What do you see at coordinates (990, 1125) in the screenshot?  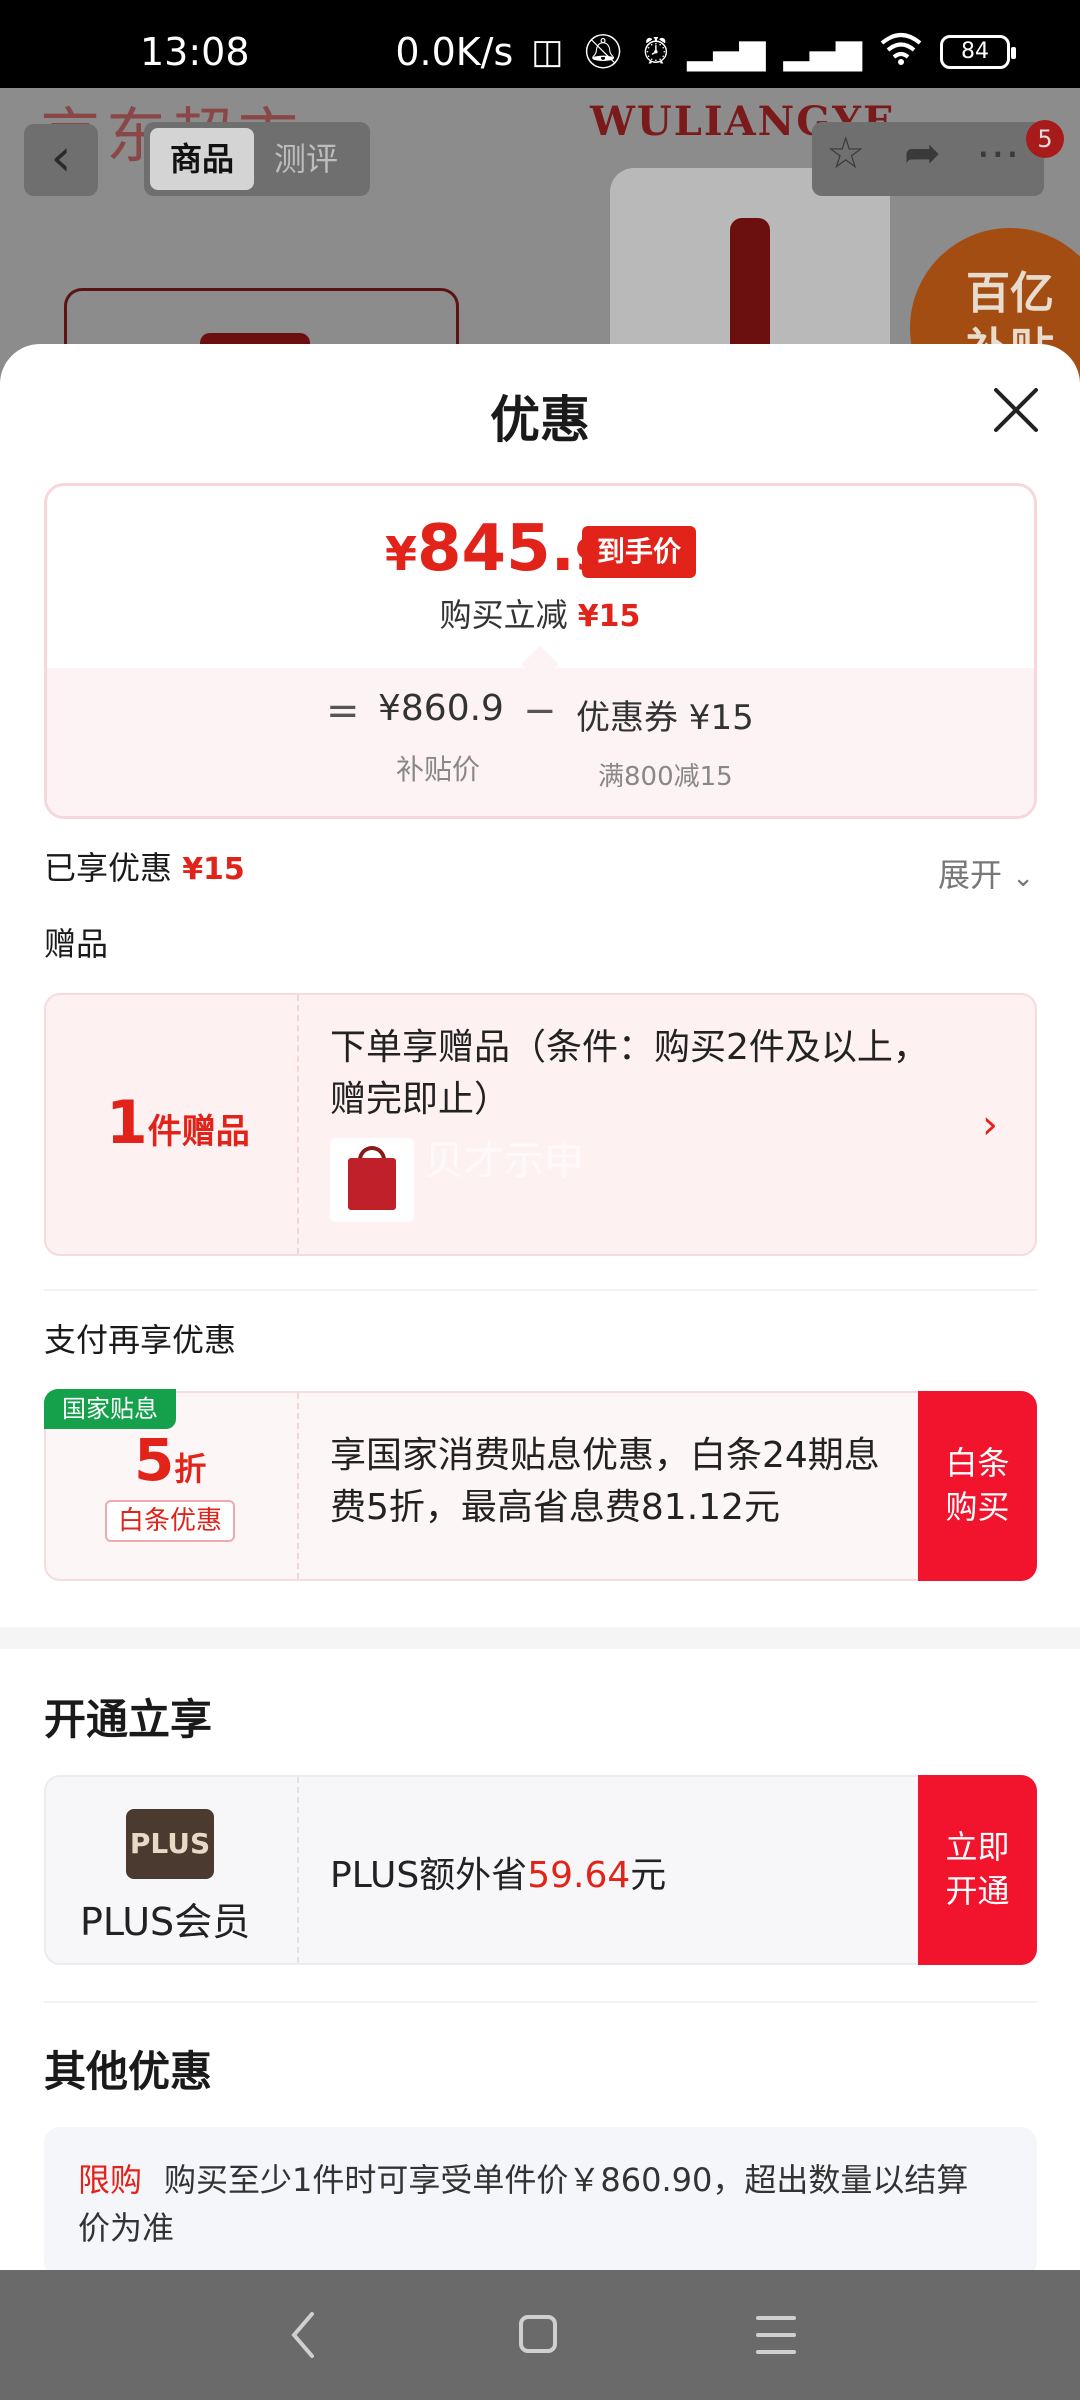 I see `chevron-right-icon: ›` at bounding box center [990, 1125].